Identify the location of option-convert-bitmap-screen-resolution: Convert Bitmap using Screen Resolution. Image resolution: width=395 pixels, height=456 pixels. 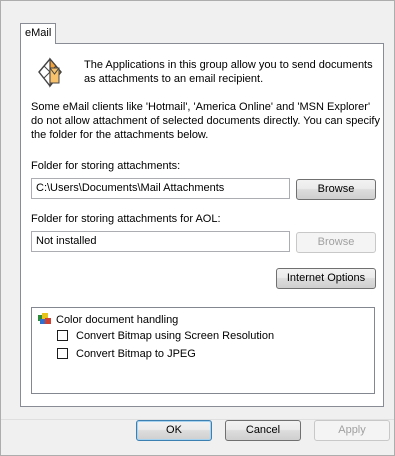
(165, 336).